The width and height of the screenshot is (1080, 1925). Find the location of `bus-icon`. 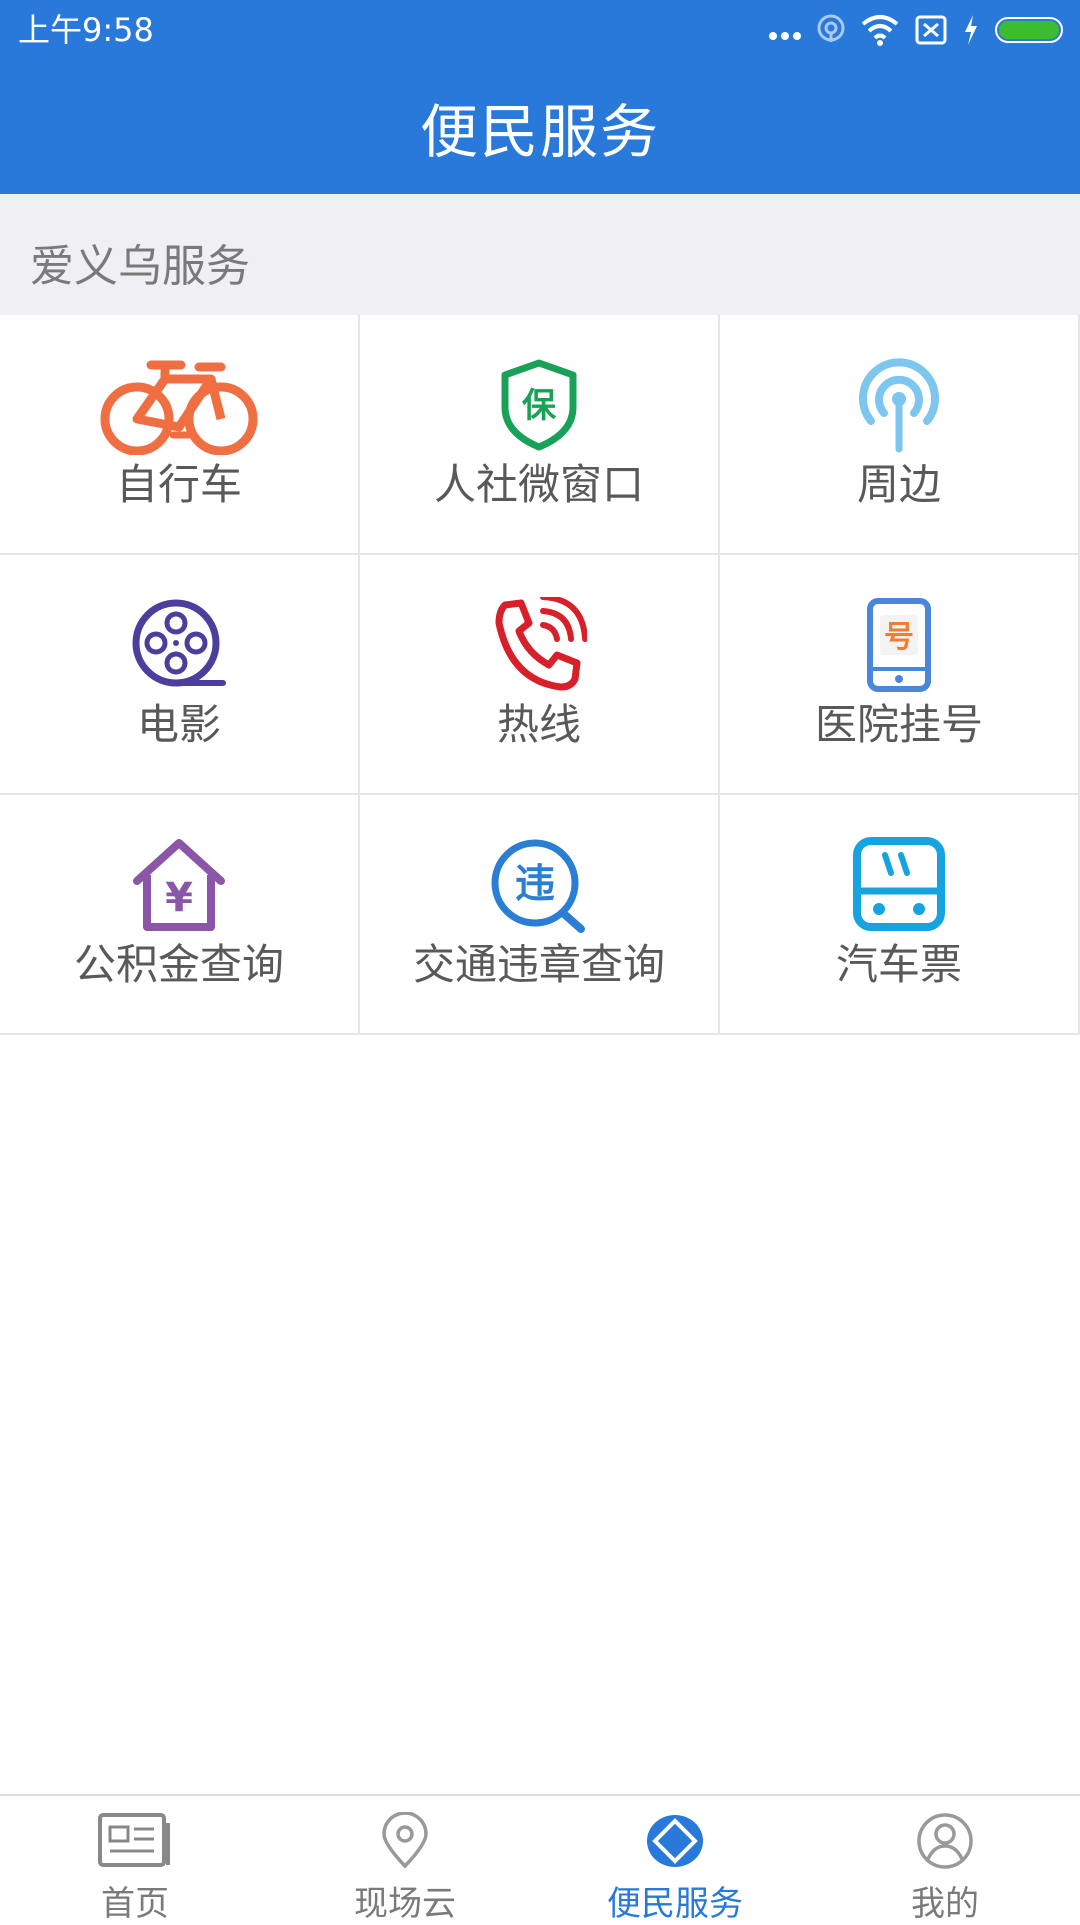

bus-icon is located at coordinates (899, 885).